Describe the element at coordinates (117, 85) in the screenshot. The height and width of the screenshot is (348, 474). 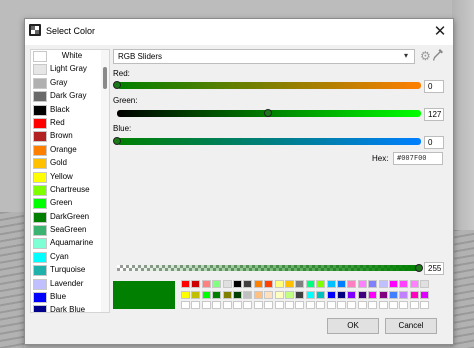
I see `red-slider-knob` at that location.